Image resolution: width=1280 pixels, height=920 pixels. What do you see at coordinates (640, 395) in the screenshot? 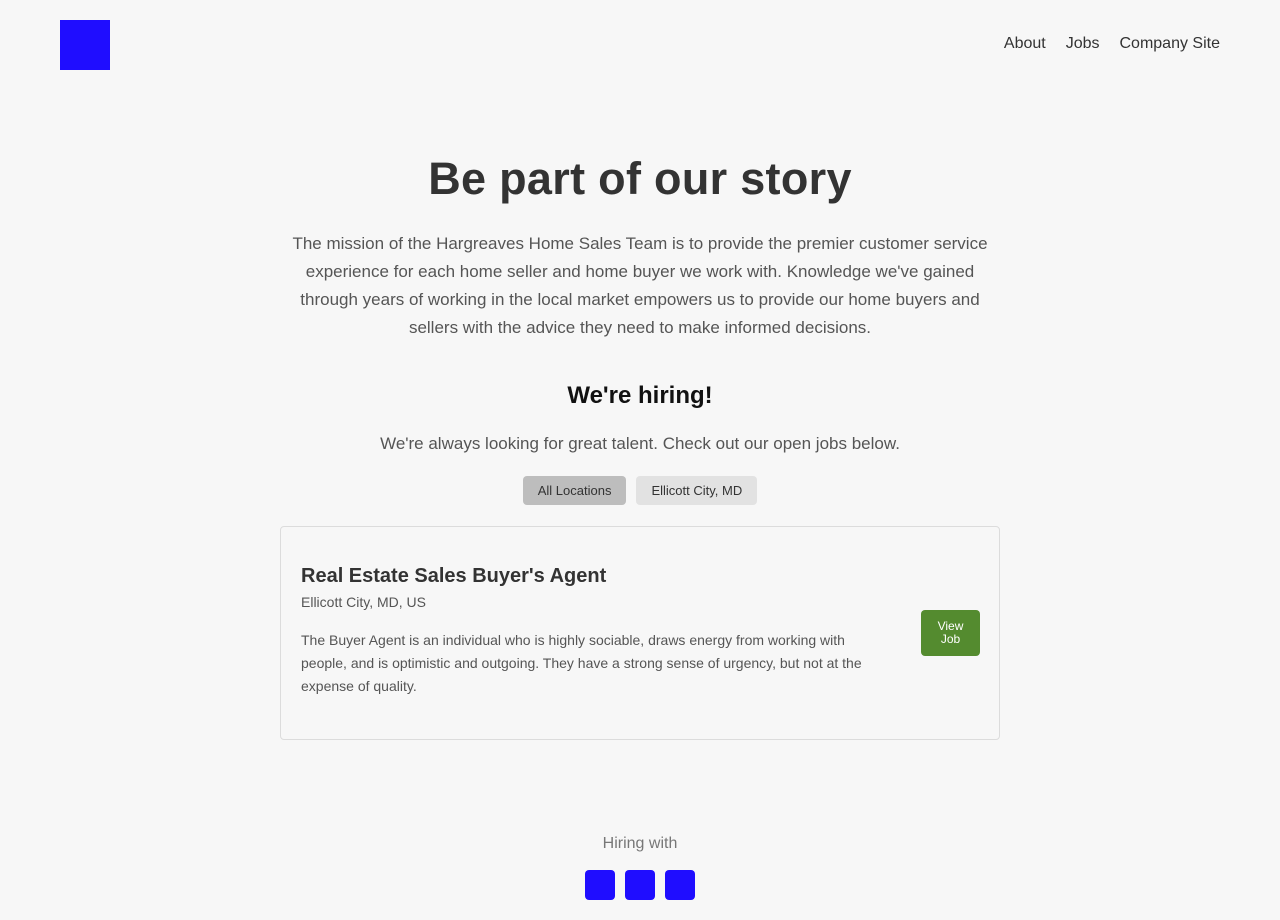
I see `hiring-heading: We're hiring!` at bounding box center [640, 395].